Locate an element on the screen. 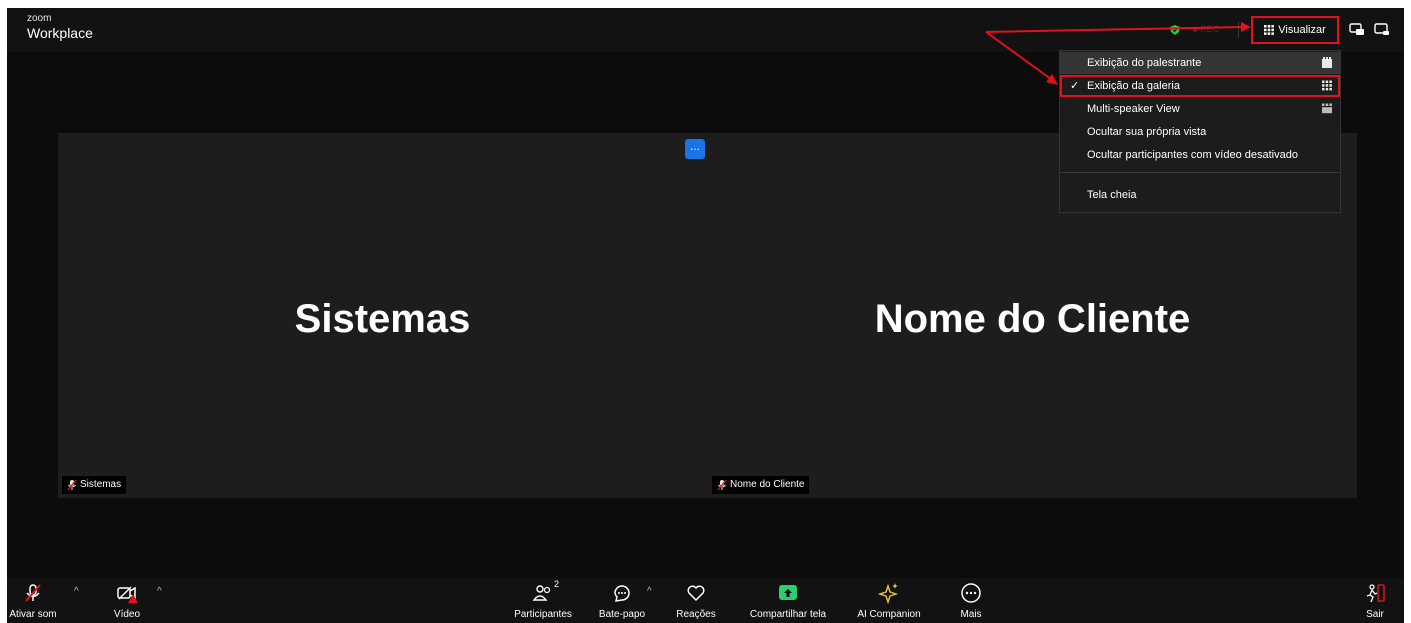  leave-button: Sair is located at coordinates (1375, 600).